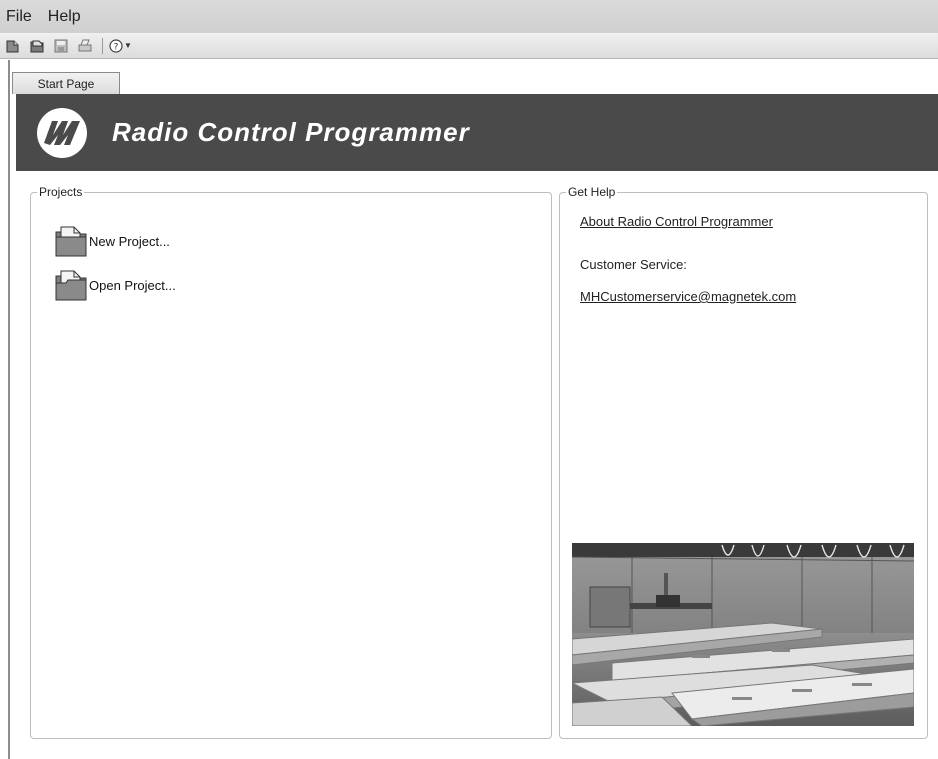  Describe the element at coordinates (9, 409) in the screenshot. I see `window-border` at that location.